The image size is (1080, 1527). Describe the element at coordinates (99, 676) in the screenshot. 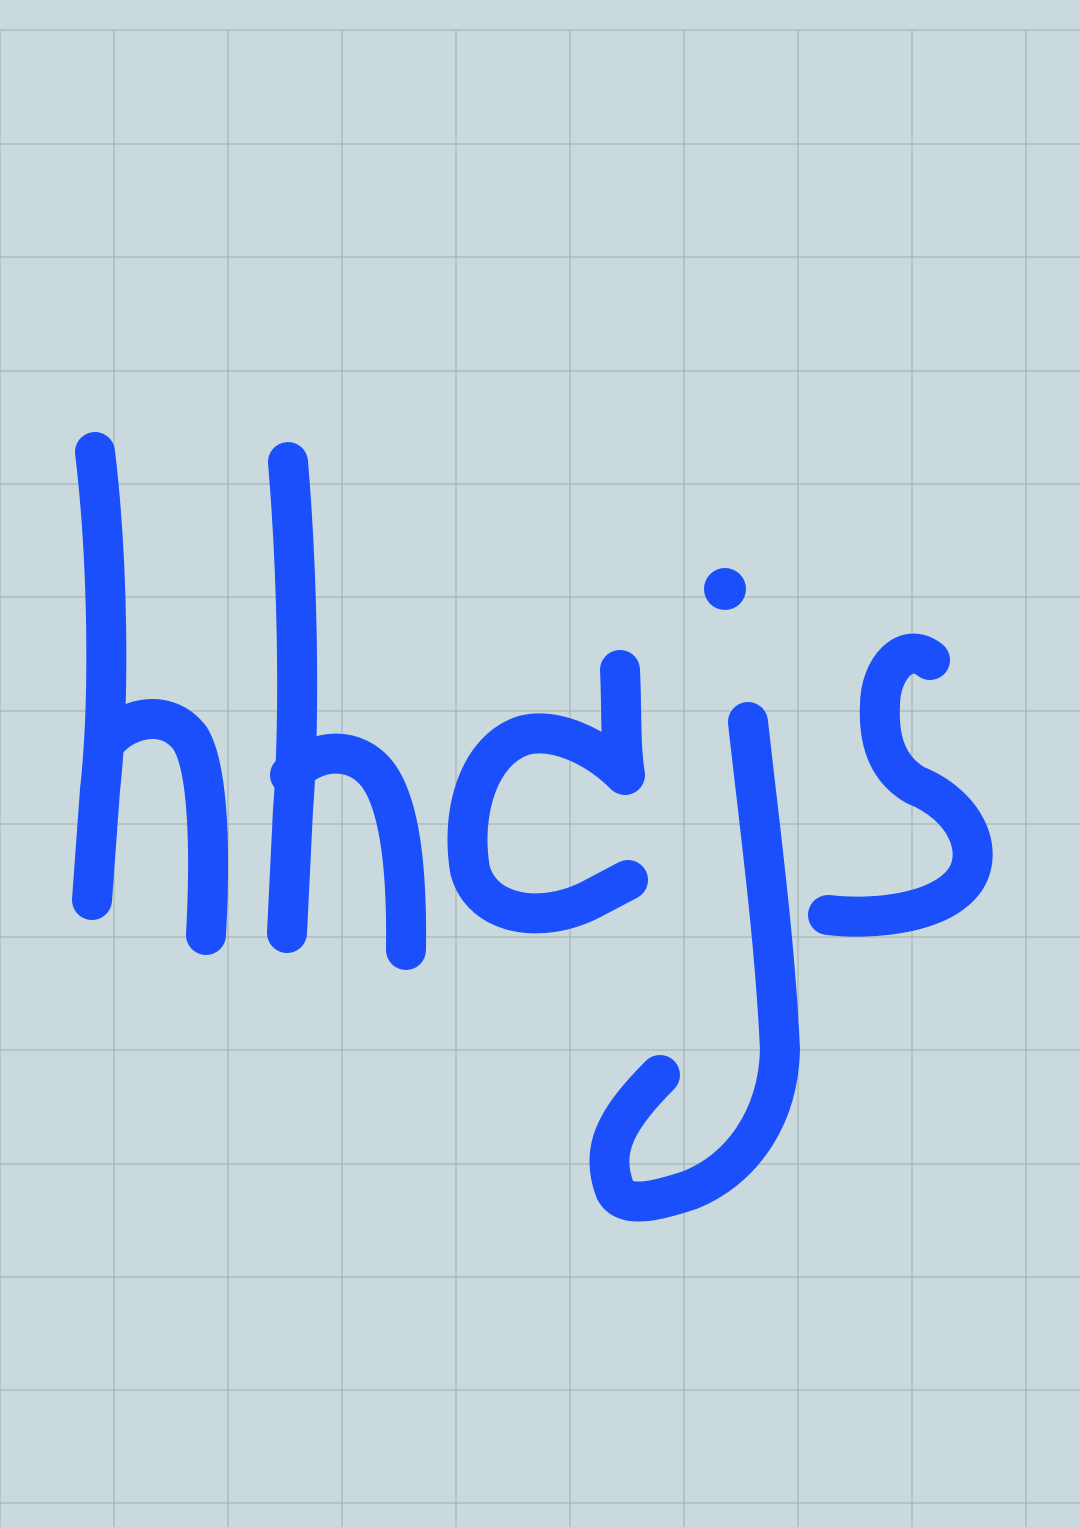

I see `h1-stem` at that location.